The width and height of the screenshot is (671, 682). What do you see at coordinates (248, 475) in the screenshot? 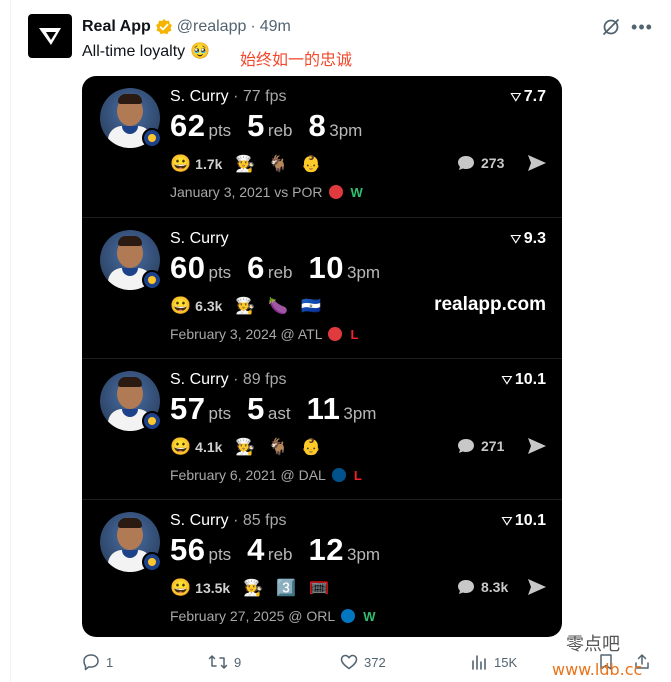
I see `game-date: February 6, 2021 @ DAL` at bounding box center [248, 475].